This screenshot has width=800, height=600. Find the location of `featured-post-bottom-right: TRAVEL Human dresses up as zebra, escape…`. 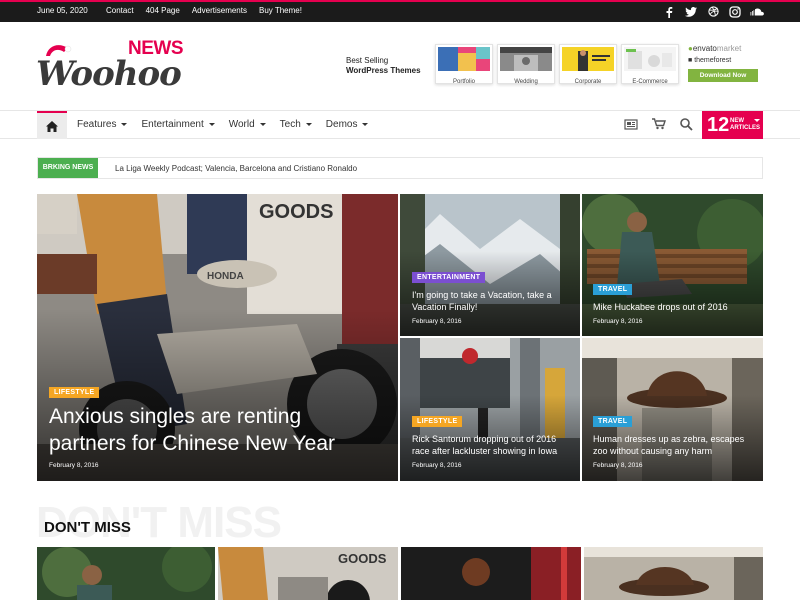

featured-post-bottom-right: TRAVEL Human dresses up as zebra, escape… is located at coordinates (672, 409).